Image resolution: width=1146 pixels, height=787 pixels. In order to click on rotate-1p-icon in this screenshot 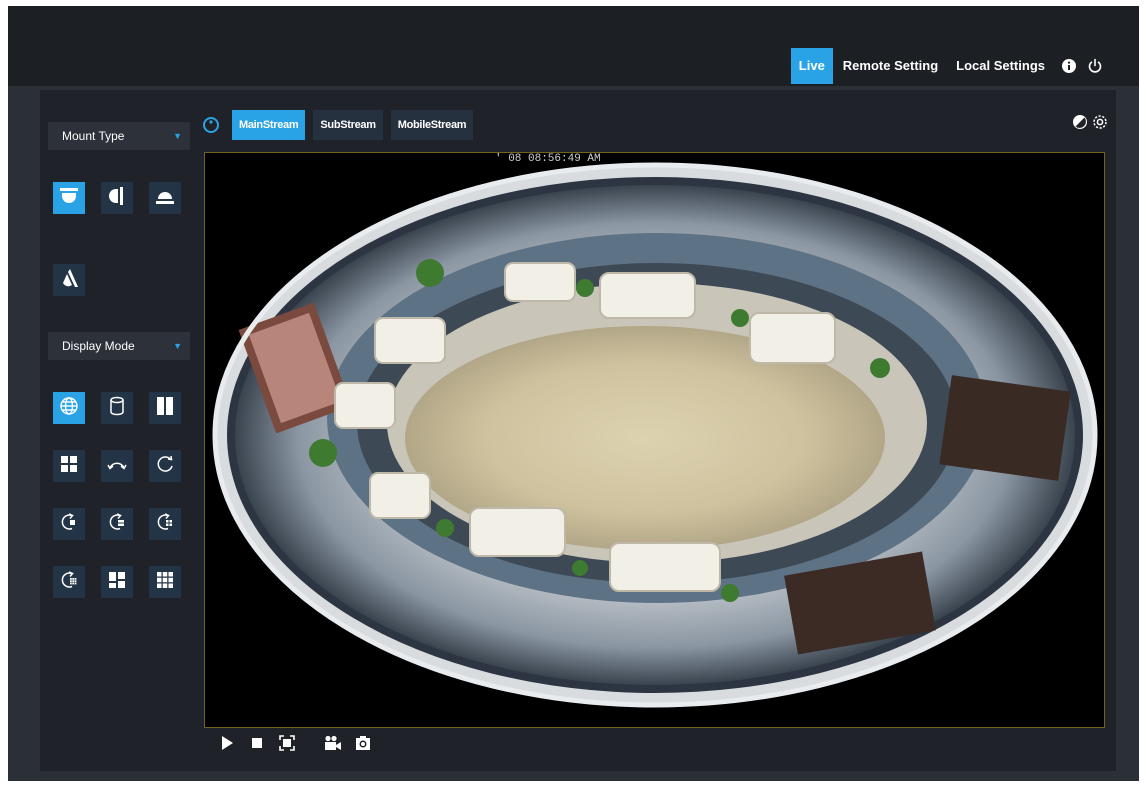, I will do `click(69, 524)`.